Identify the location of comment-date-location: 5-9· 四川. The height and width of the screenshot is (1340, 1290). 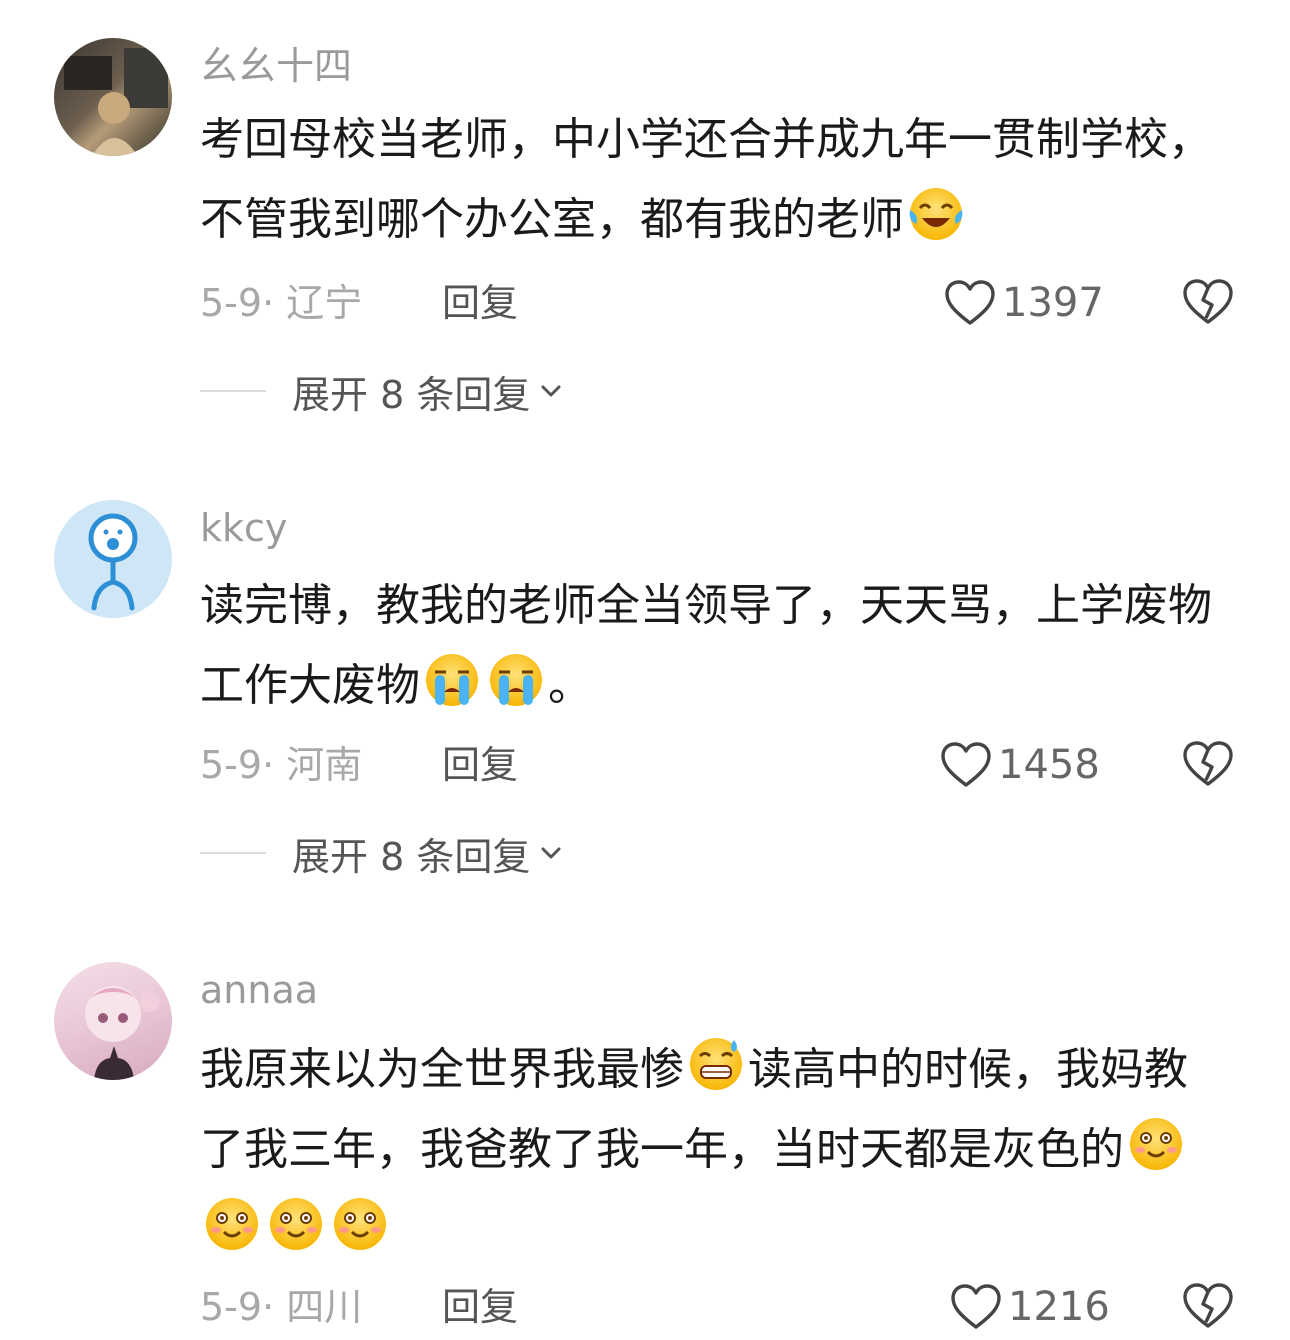
(281, 1307).